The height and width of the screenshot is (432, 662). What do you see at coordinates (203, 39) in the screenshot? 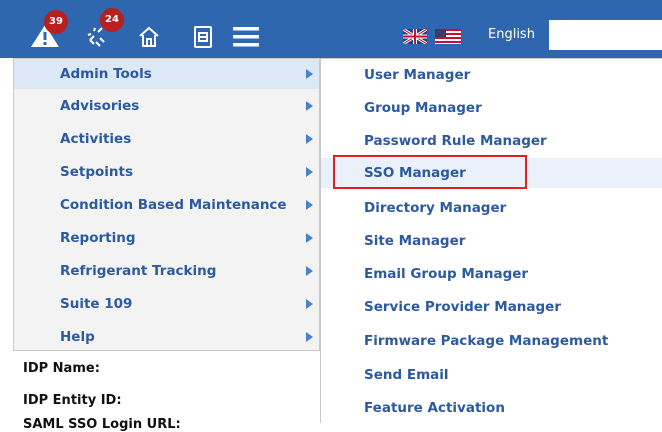
I see `document-icon` at bounding box center [203, 39].